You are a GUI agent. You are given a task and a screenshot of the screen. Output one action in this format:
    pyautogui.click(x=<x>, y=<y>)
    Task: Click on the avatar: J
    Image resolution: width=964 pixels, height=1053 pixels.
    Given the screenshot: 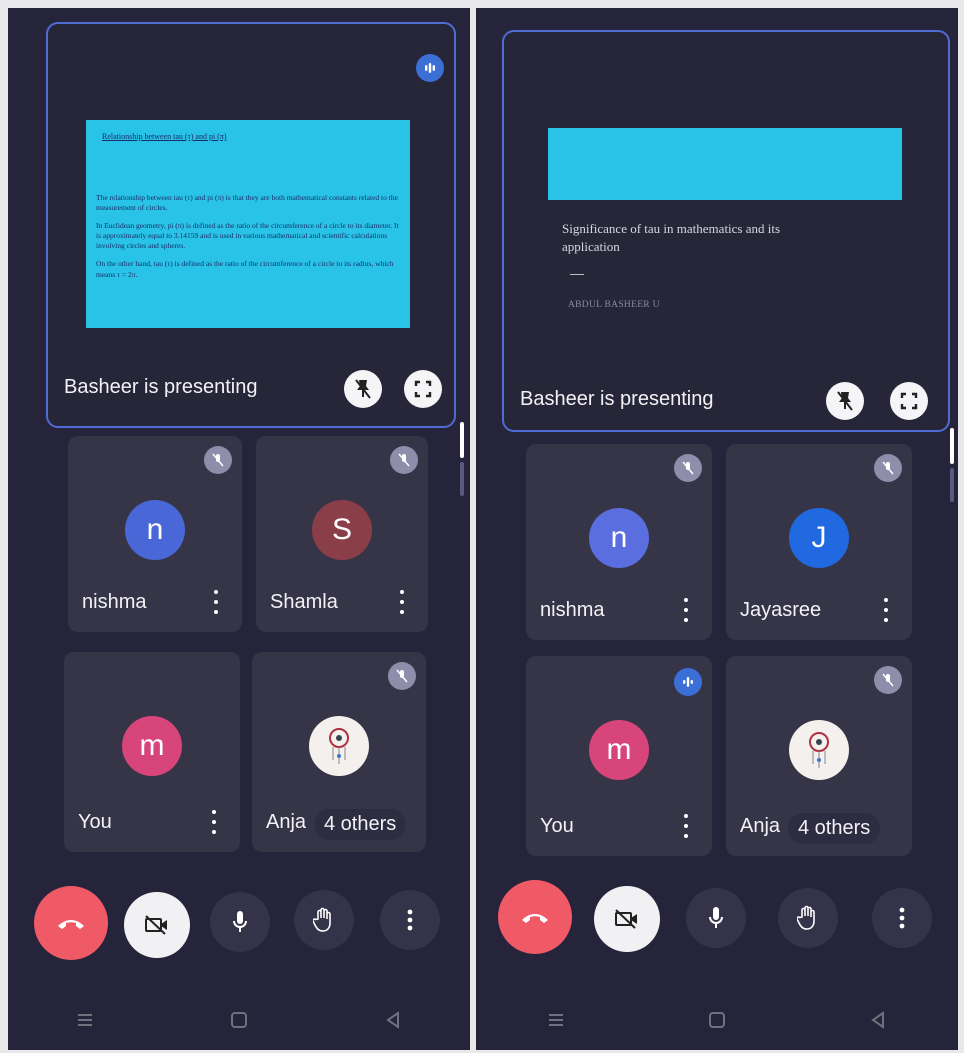 What is the action you would take?
    pyautogui.click(x=819, y=538)
    